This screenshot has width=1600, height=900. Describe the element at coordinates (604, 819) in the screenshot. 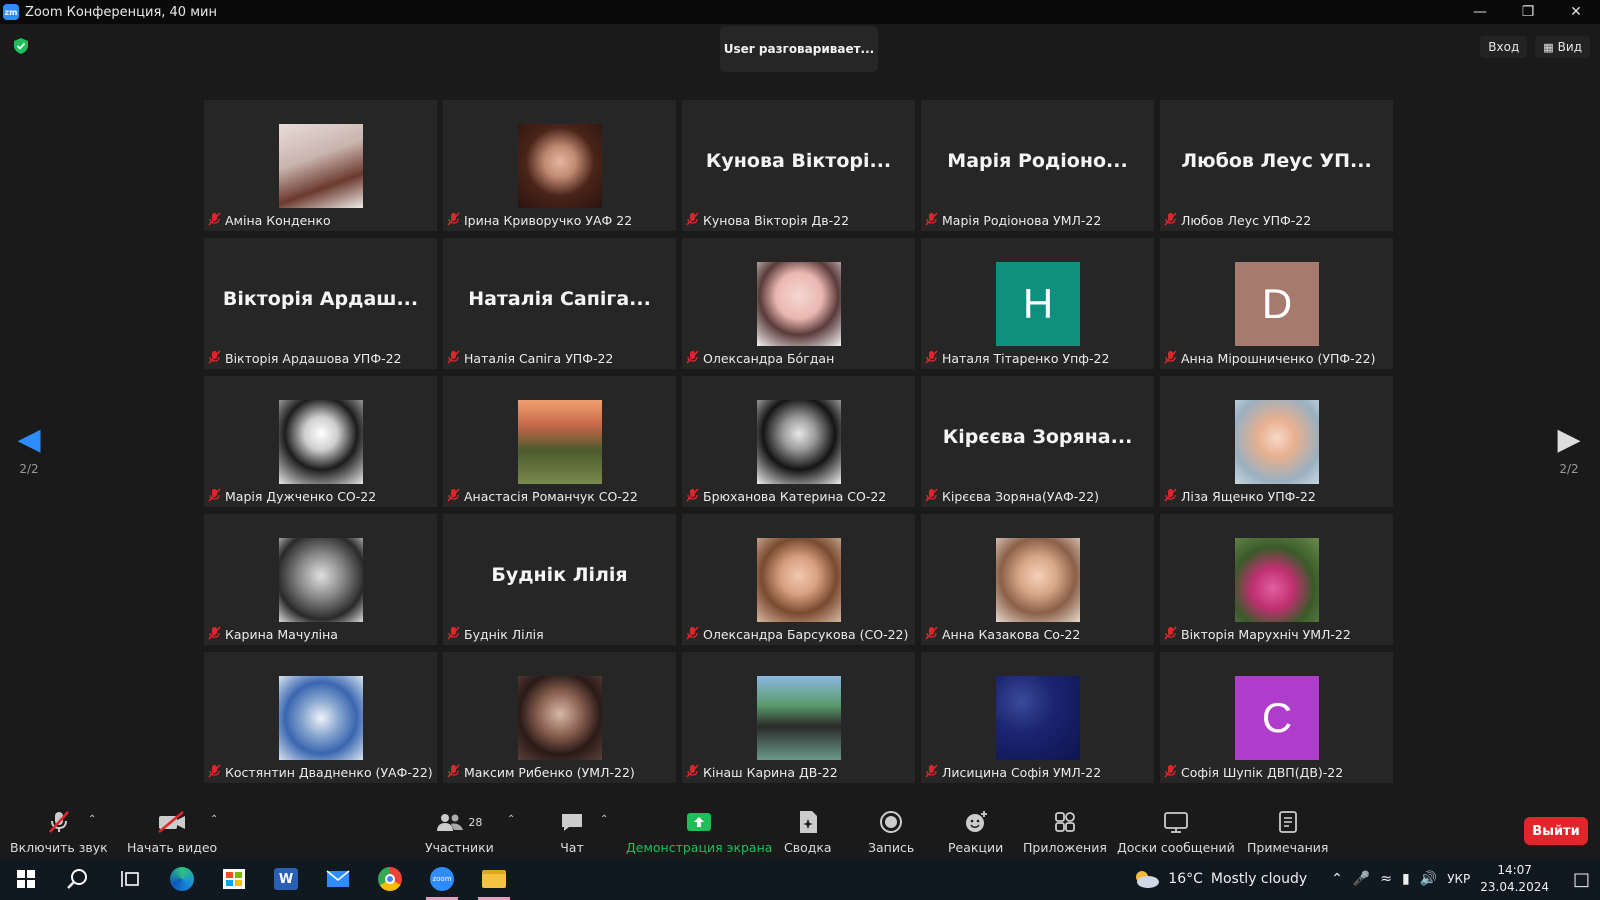

I see `chat-caret-icon: ⌃` at that location.